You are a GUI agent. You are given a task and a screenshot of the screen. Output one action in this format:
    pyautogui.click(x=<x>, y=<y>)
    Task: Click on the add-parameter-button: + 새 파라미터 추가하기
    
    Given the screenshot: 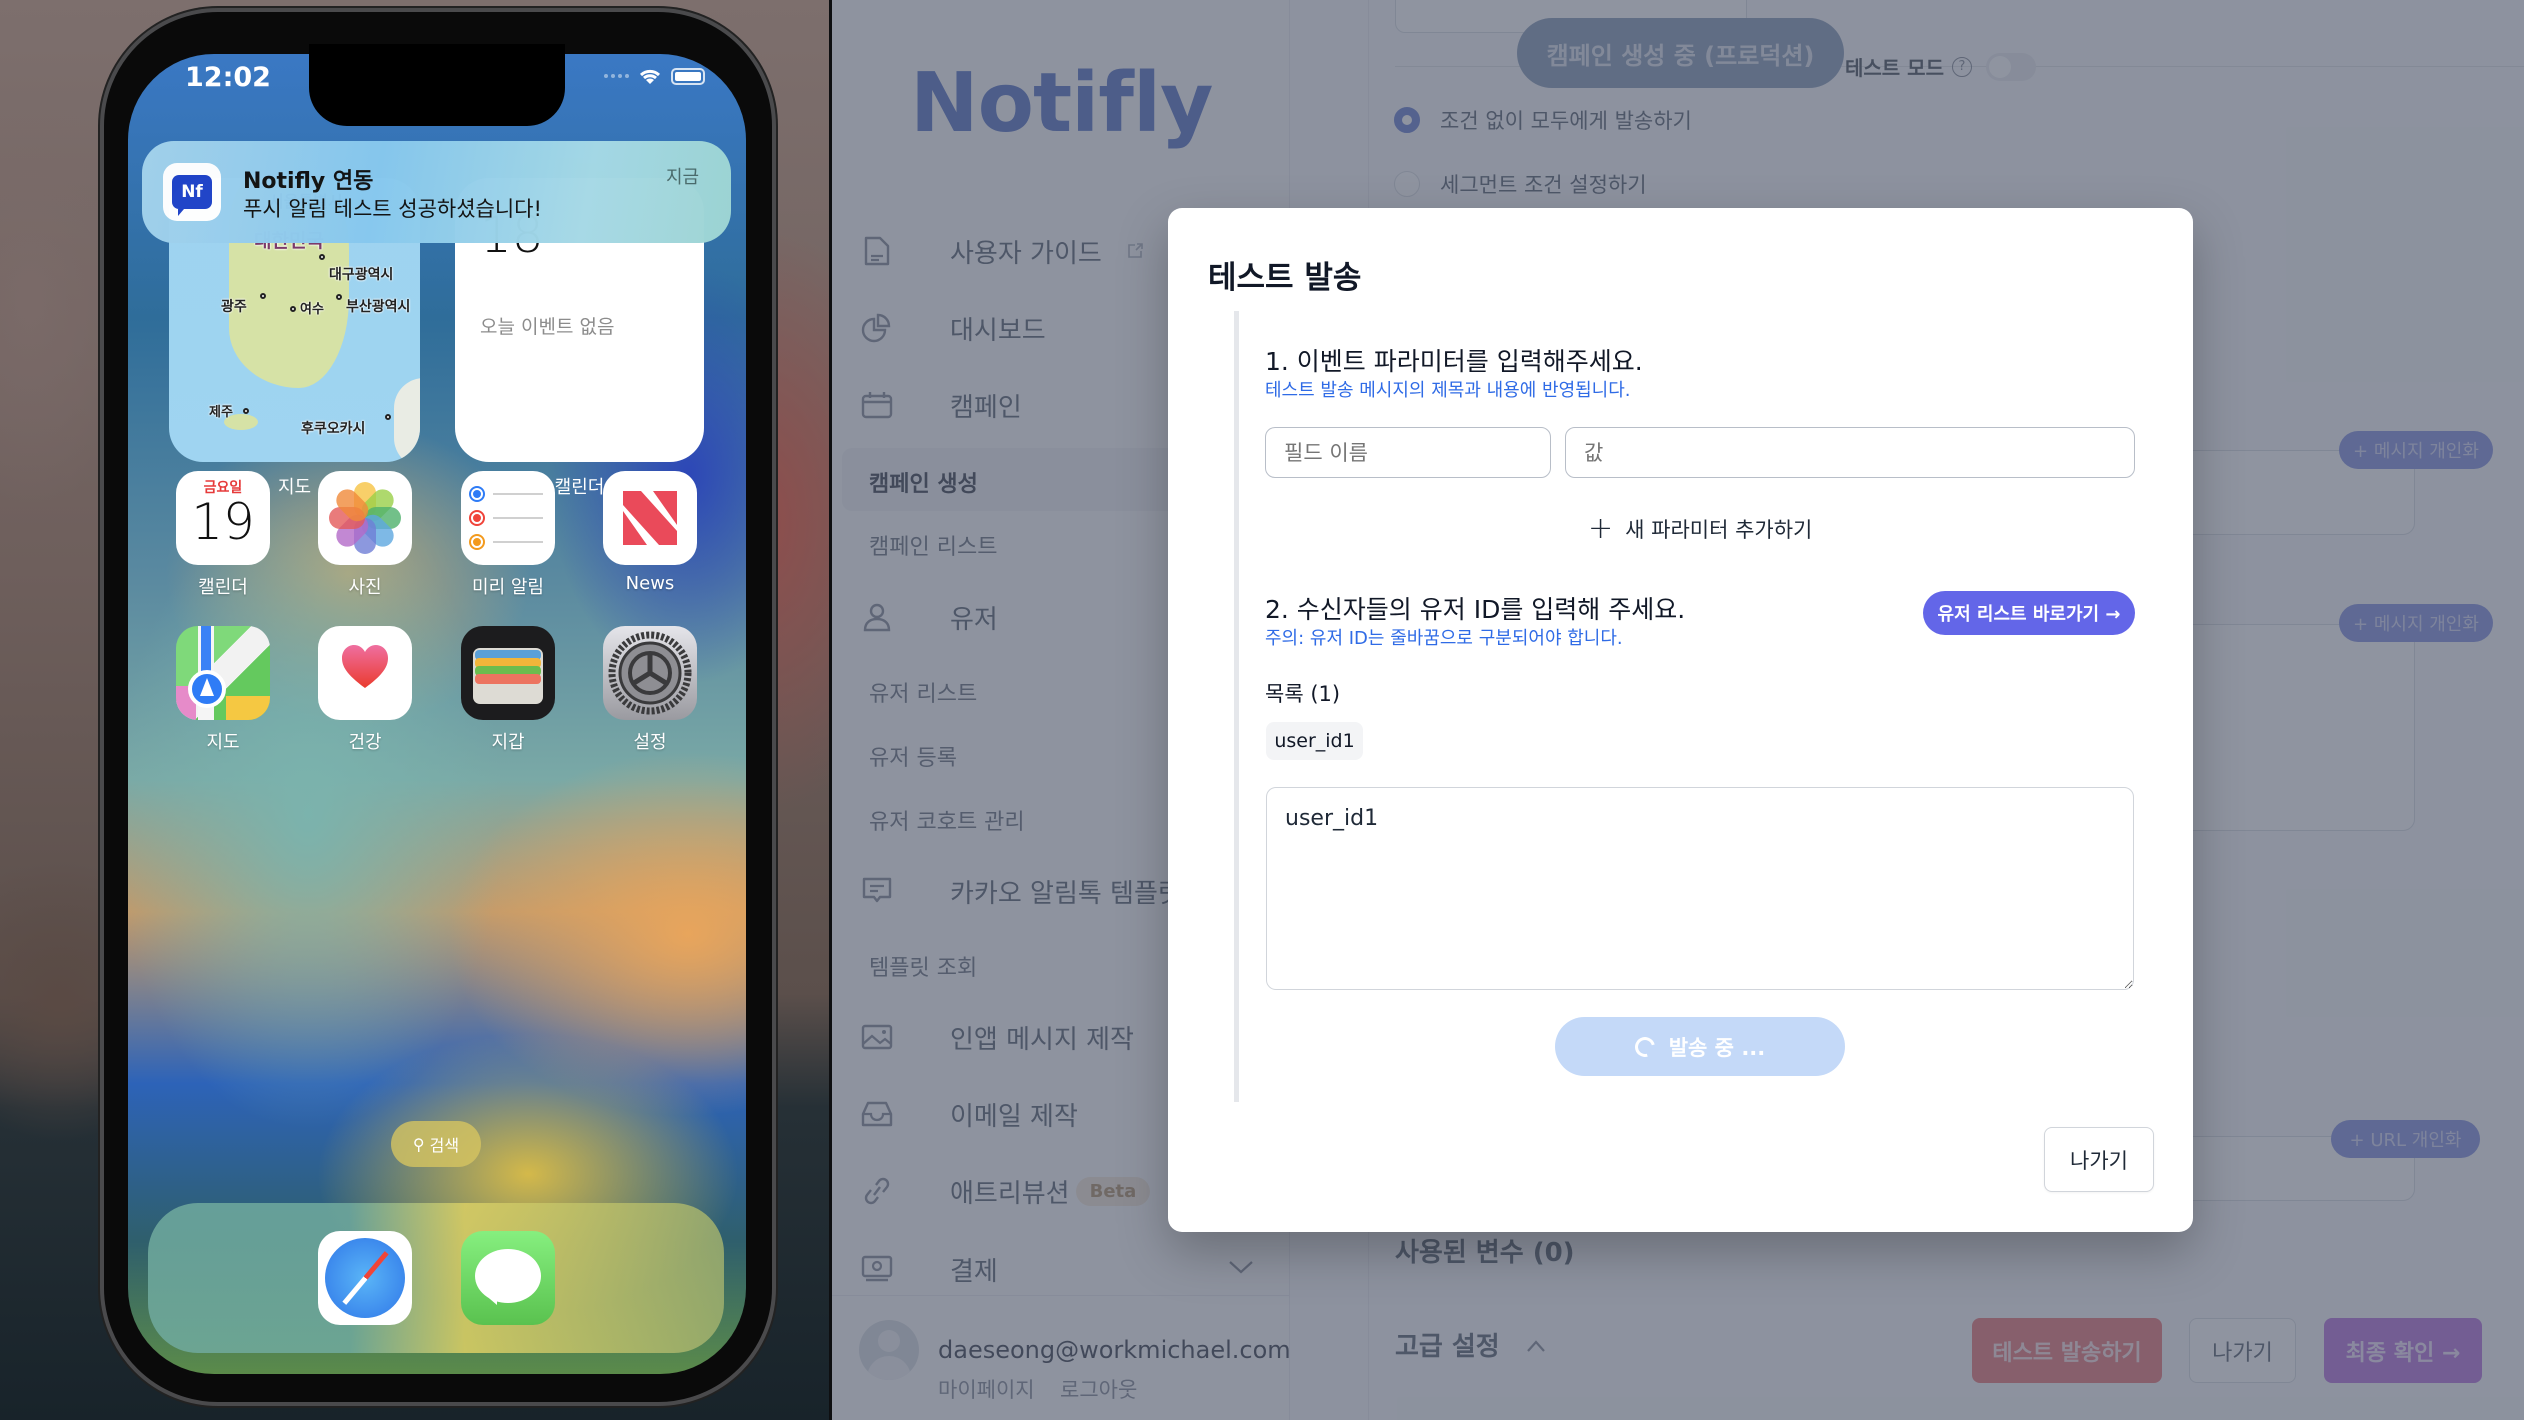 What is the action you would take?
    pyautogui.click(x=1700, y=529)
    